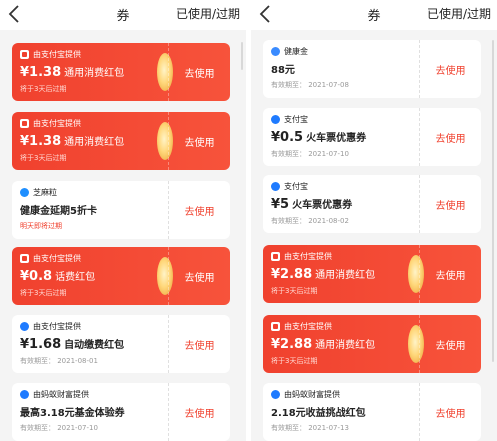 Image resolution: width=497 pixels, height=441 pixels. Describe the element at coordinates (121, 210) in the screenshot. I see `coupon-card: 芝麻粒 健康金延期5折卡 明天即将过期 去使用` at that location.